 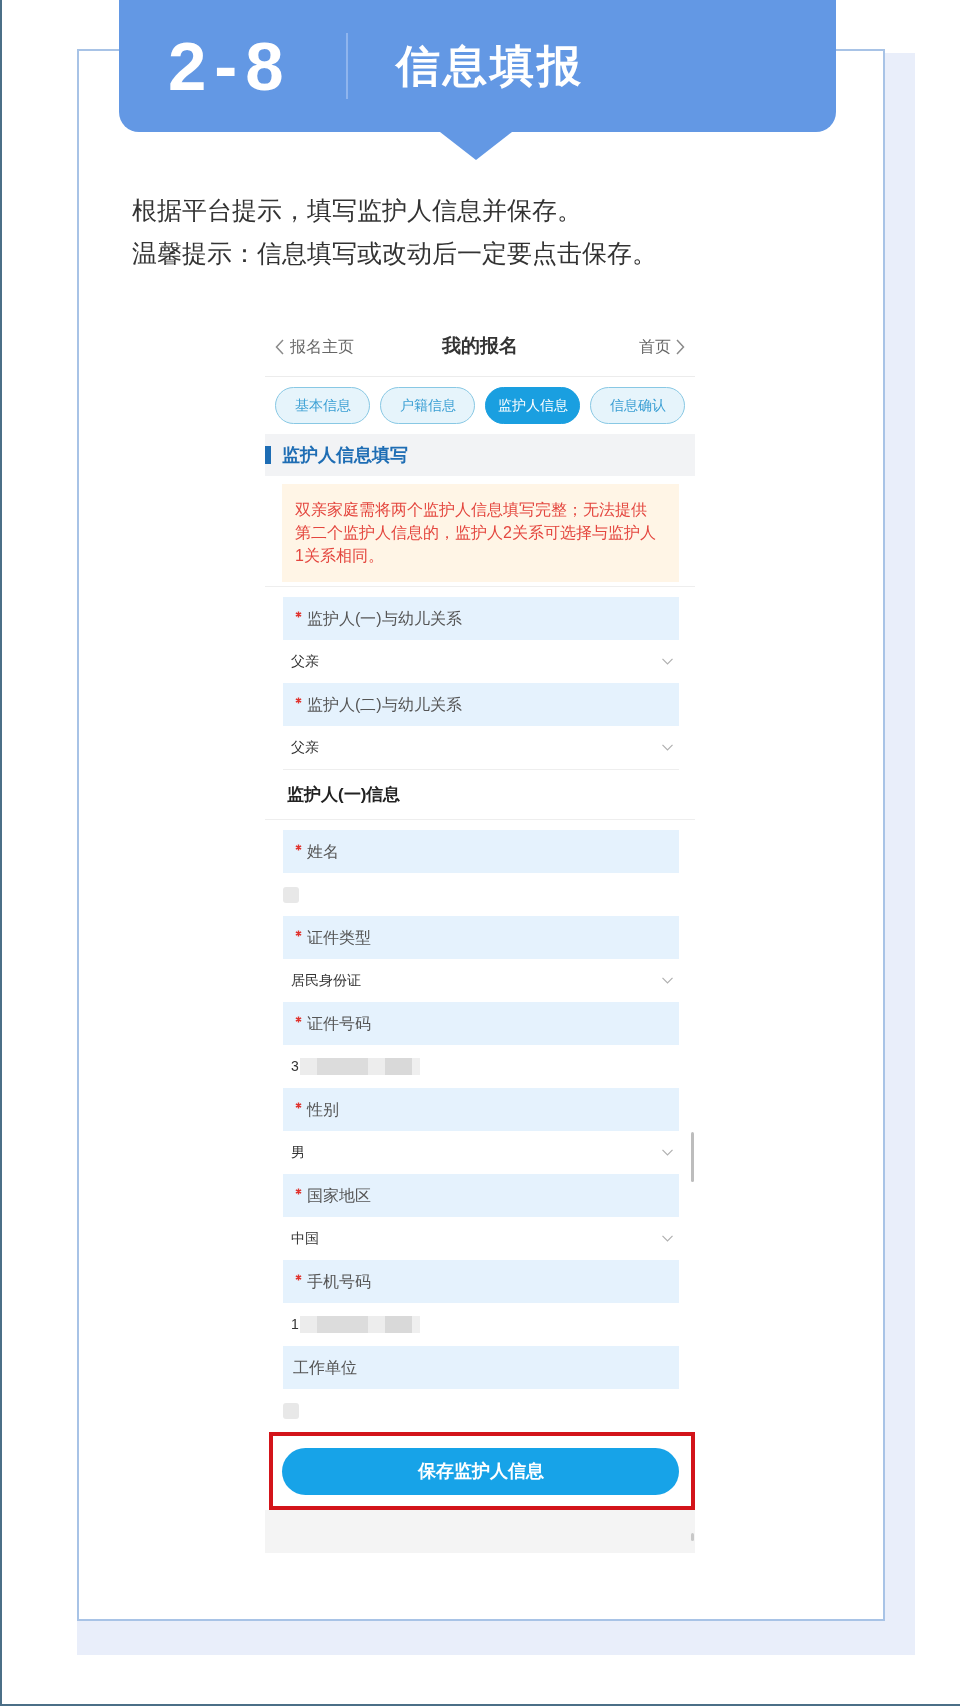 What do you see at coordinates (339, 1195) in the screenshot?
I see `field-label: 国家地区` at bounding box center [339, 1195].